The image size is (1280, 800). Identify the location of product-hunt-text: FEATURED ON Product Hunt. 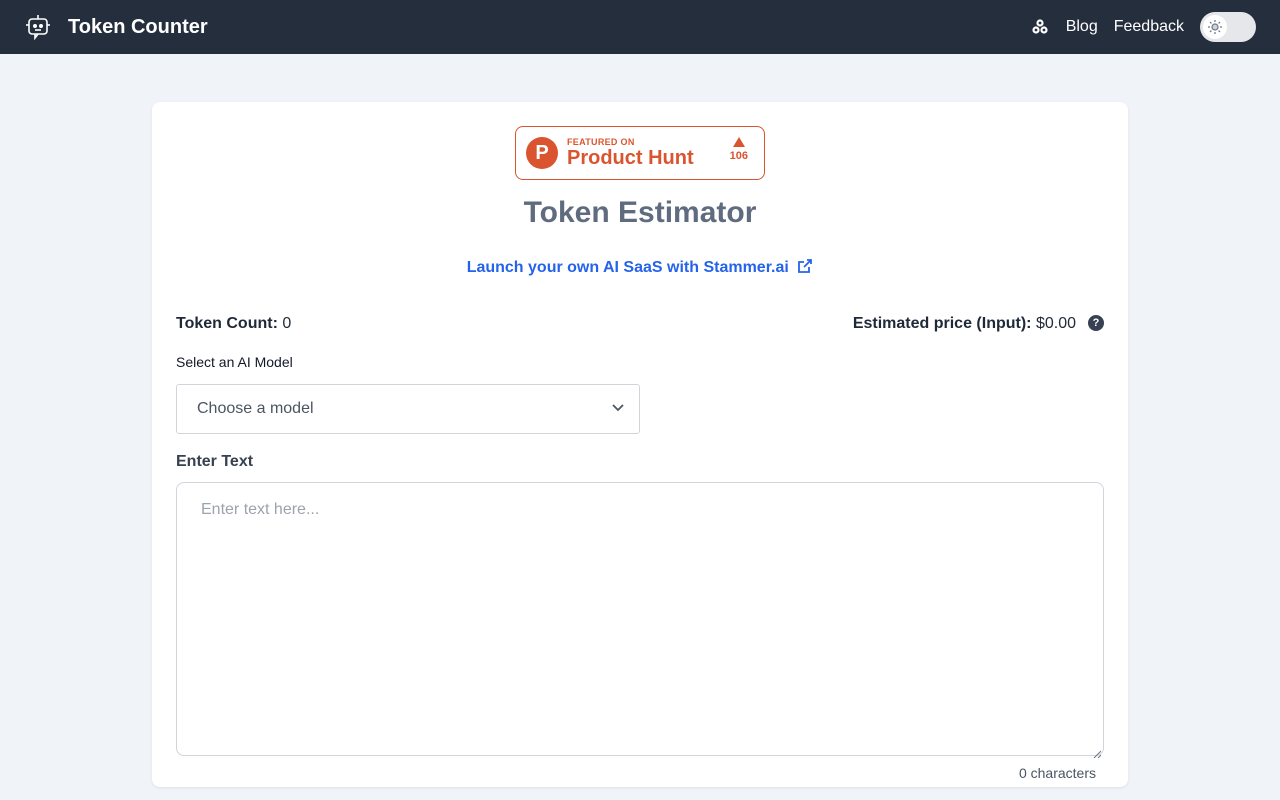
(630, 153).